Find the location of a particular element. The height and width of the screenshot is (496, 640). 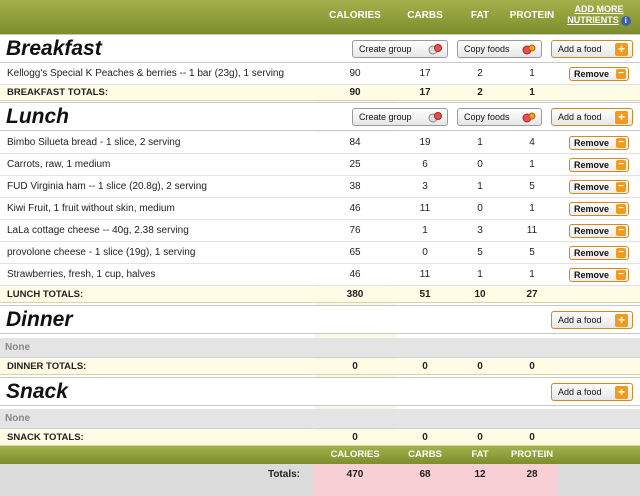

total-calories: 90 is located at coordinates (355, 92).